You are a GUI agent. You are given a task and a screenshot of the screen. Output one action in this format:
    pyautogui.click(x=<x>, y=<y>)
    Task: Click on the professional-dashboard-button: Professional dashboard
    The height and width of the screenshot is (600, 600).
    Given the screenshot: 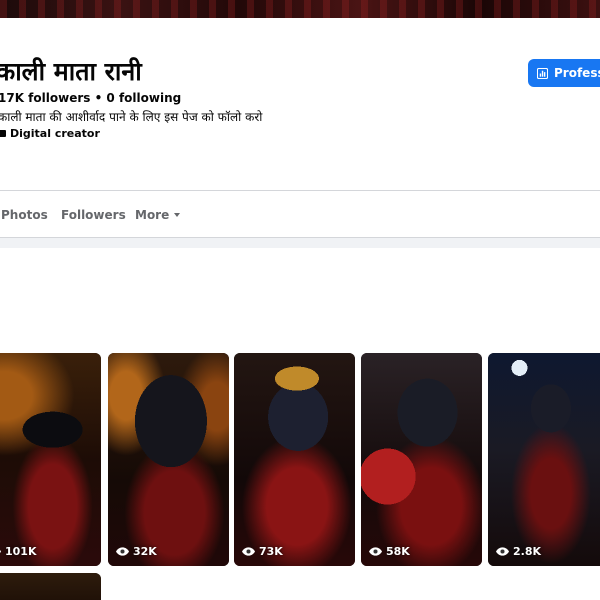 What is the action you would take?
    pyautogui.click(x=564, y=73)
    